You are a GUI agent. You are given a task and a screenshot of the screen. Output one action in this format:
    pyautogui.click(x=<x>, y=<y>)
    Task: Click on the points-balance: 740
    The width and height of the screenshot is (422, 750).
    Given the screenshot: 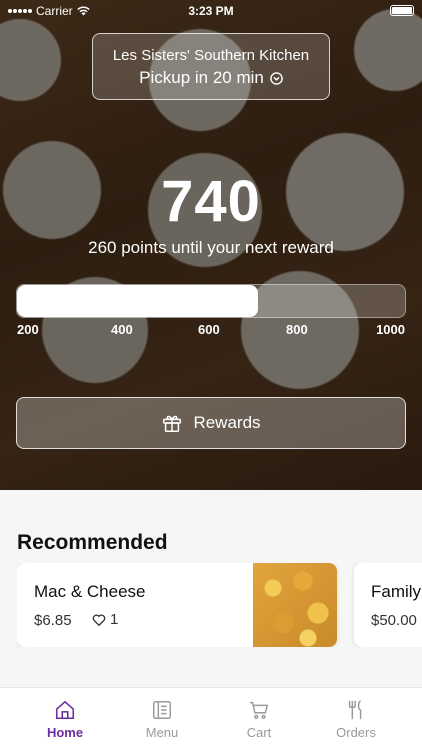 What is the action you would take?
    pyautogui.click(x=211, y=201)
    